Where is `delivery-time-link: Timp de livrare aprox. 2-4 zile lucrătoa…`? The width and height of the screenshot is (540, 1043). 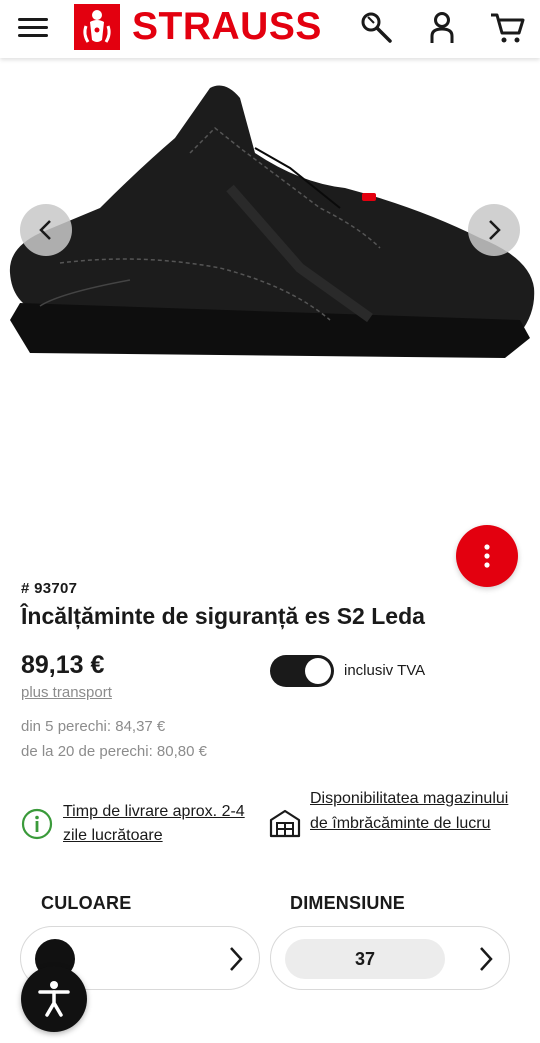 delivery-time-link: Timp de livrare aprox. 2-4 zile lucrătoa… is located at coordinates (163, 824).